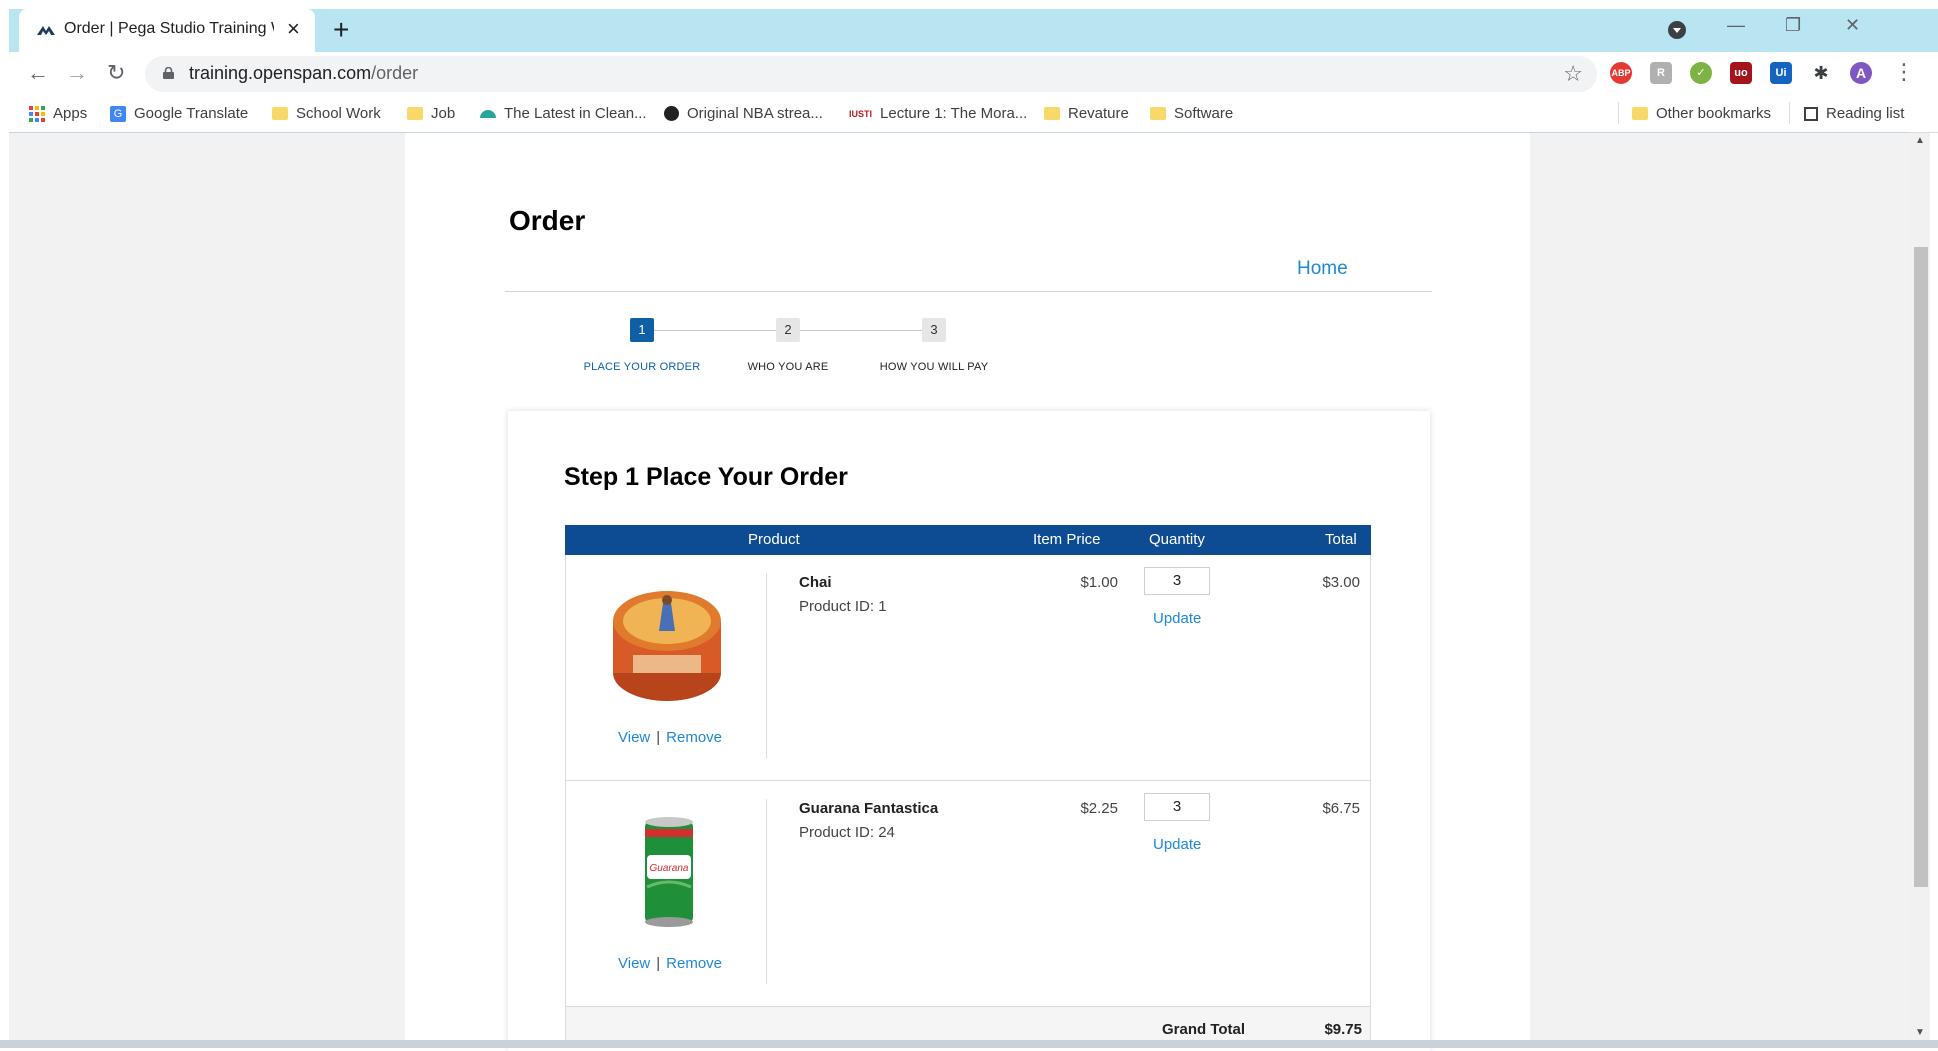 The image size is (1938, 1051). What do you see at coordinates (1921, 567) in the screenshot?
I see `scrollbar-thumb` at bounding box center [1921, 567].